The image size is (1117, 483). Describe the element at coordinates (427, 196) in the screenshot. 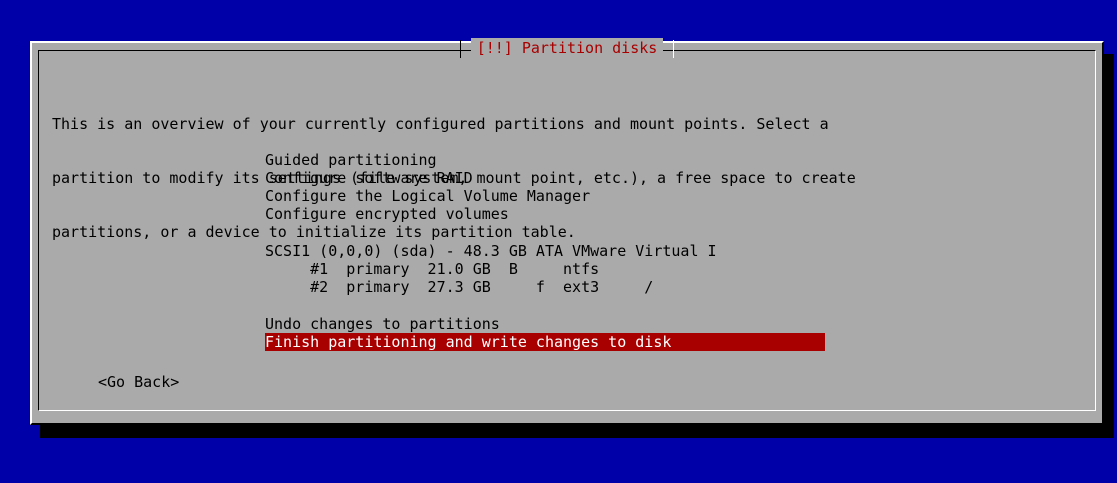

I see `menu-item-configure-lvm: Configure the Logical Volume Manager` at that location.